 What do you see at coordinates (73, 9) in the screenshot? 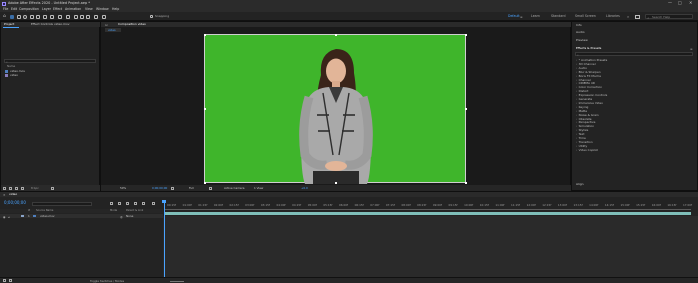
I see `menu-animation: Animation` at bounding box center [73, 9].